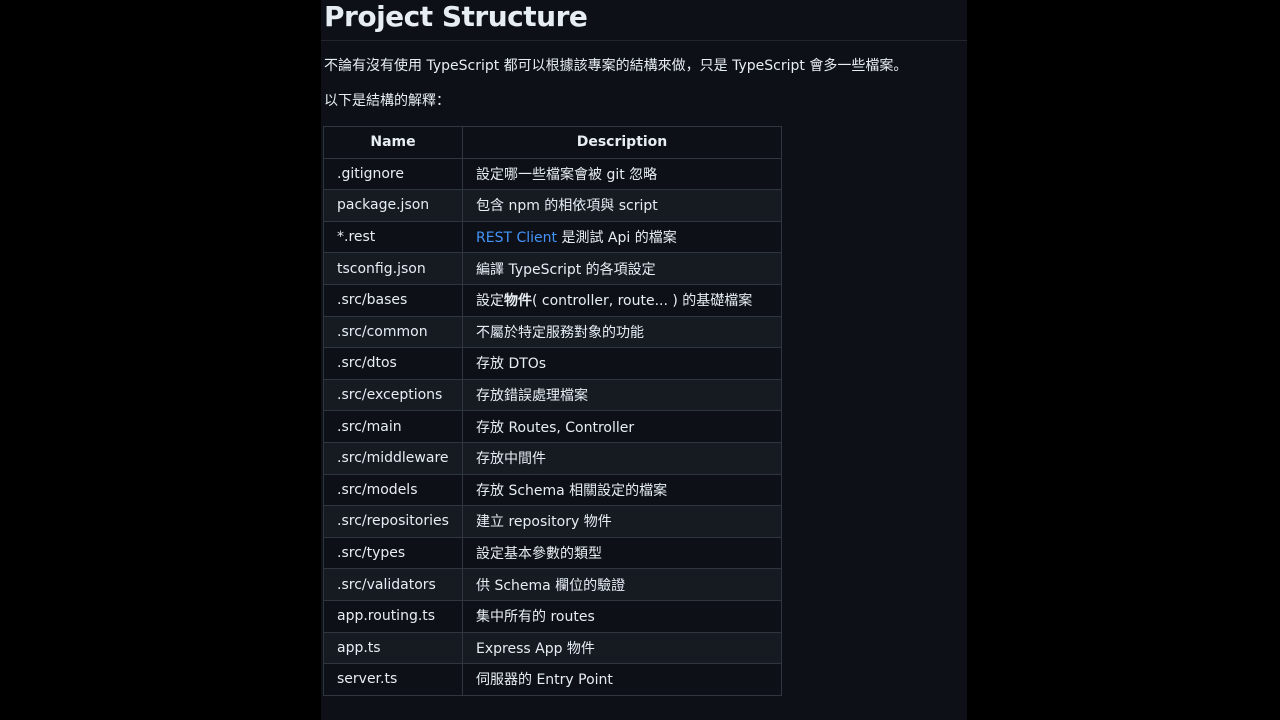 The width and height of the screenshot is (1280, 720). Describe the element at coordinates (393, 237) in the screenshot. I see `row-name: *.rest` at that location.